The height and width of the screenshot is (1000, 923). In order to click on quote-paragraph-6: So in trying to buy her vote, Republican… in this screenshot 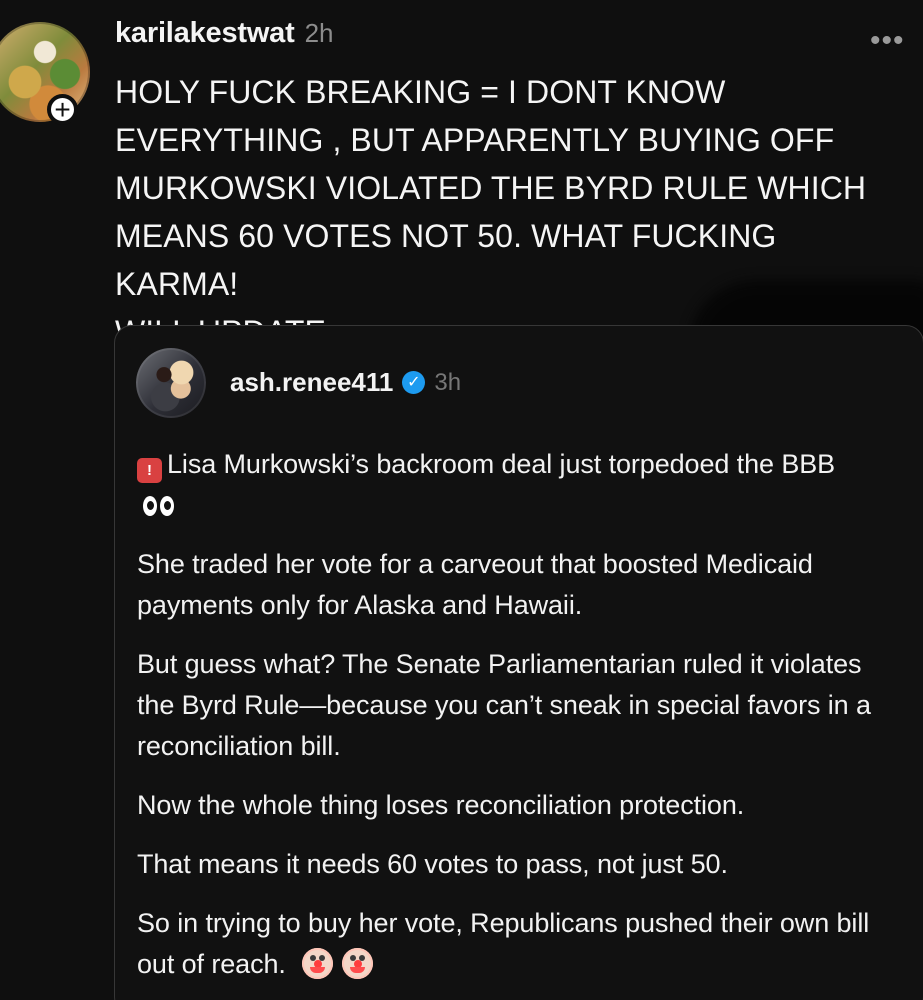, I will do `click(507, 944)`.